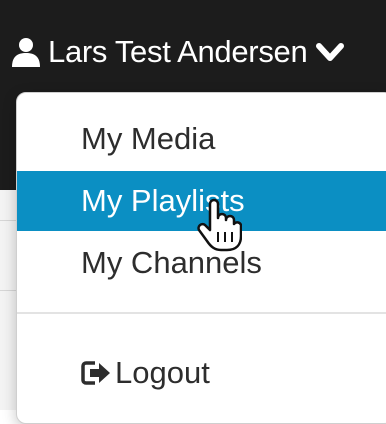 The width and height of the screenshot is (386, 424). Describe the element at coordinates (148, 138) in the screenshot. I see `menu-item-label: My Media` at that location.